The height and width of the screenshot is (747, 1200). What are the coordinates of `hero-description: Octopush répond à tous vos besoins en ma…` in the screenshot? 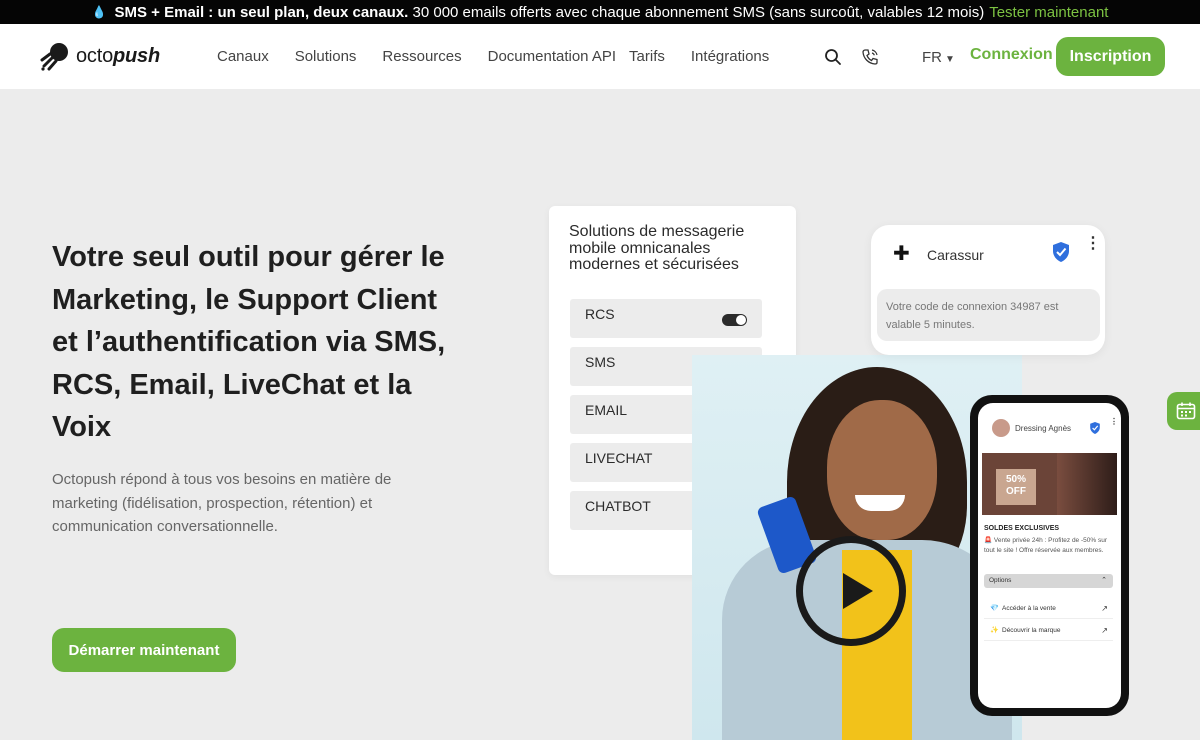 It's located at (222, 503).